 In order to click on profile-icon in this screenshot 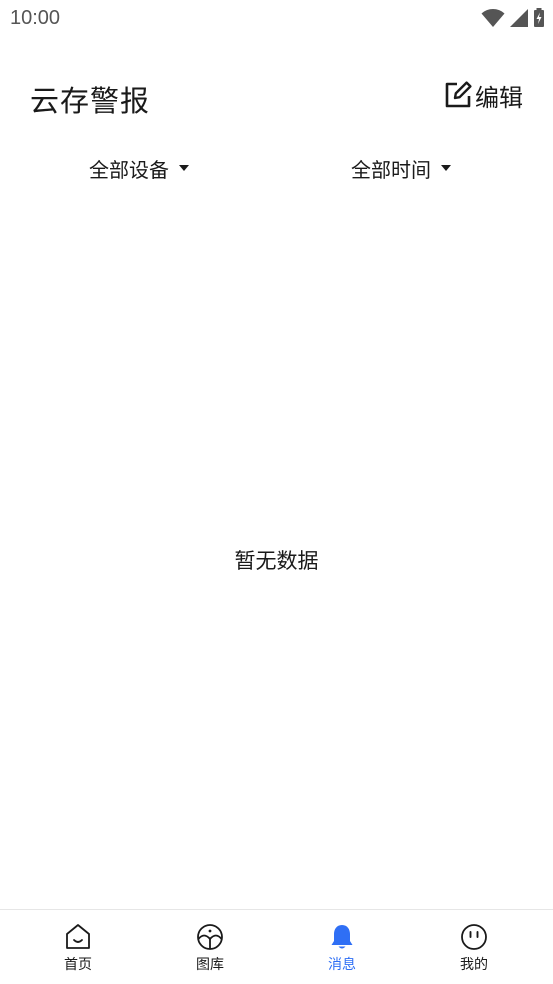, I will do `click(474, 937)`.